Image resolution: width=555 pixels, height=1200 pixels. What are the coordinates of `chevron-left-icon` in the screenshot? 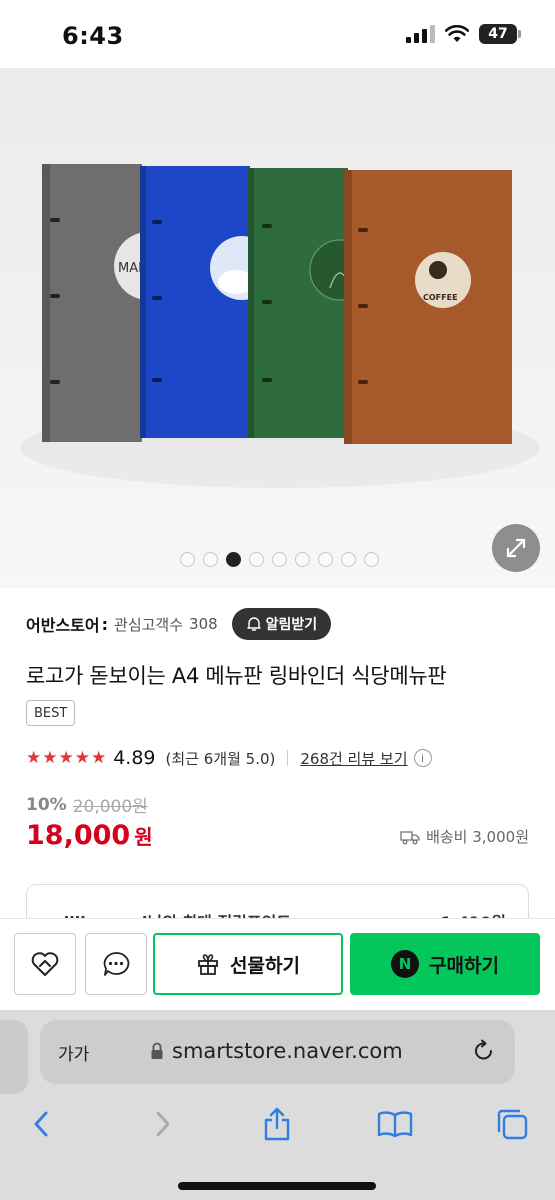 It's located at (41, 1124).